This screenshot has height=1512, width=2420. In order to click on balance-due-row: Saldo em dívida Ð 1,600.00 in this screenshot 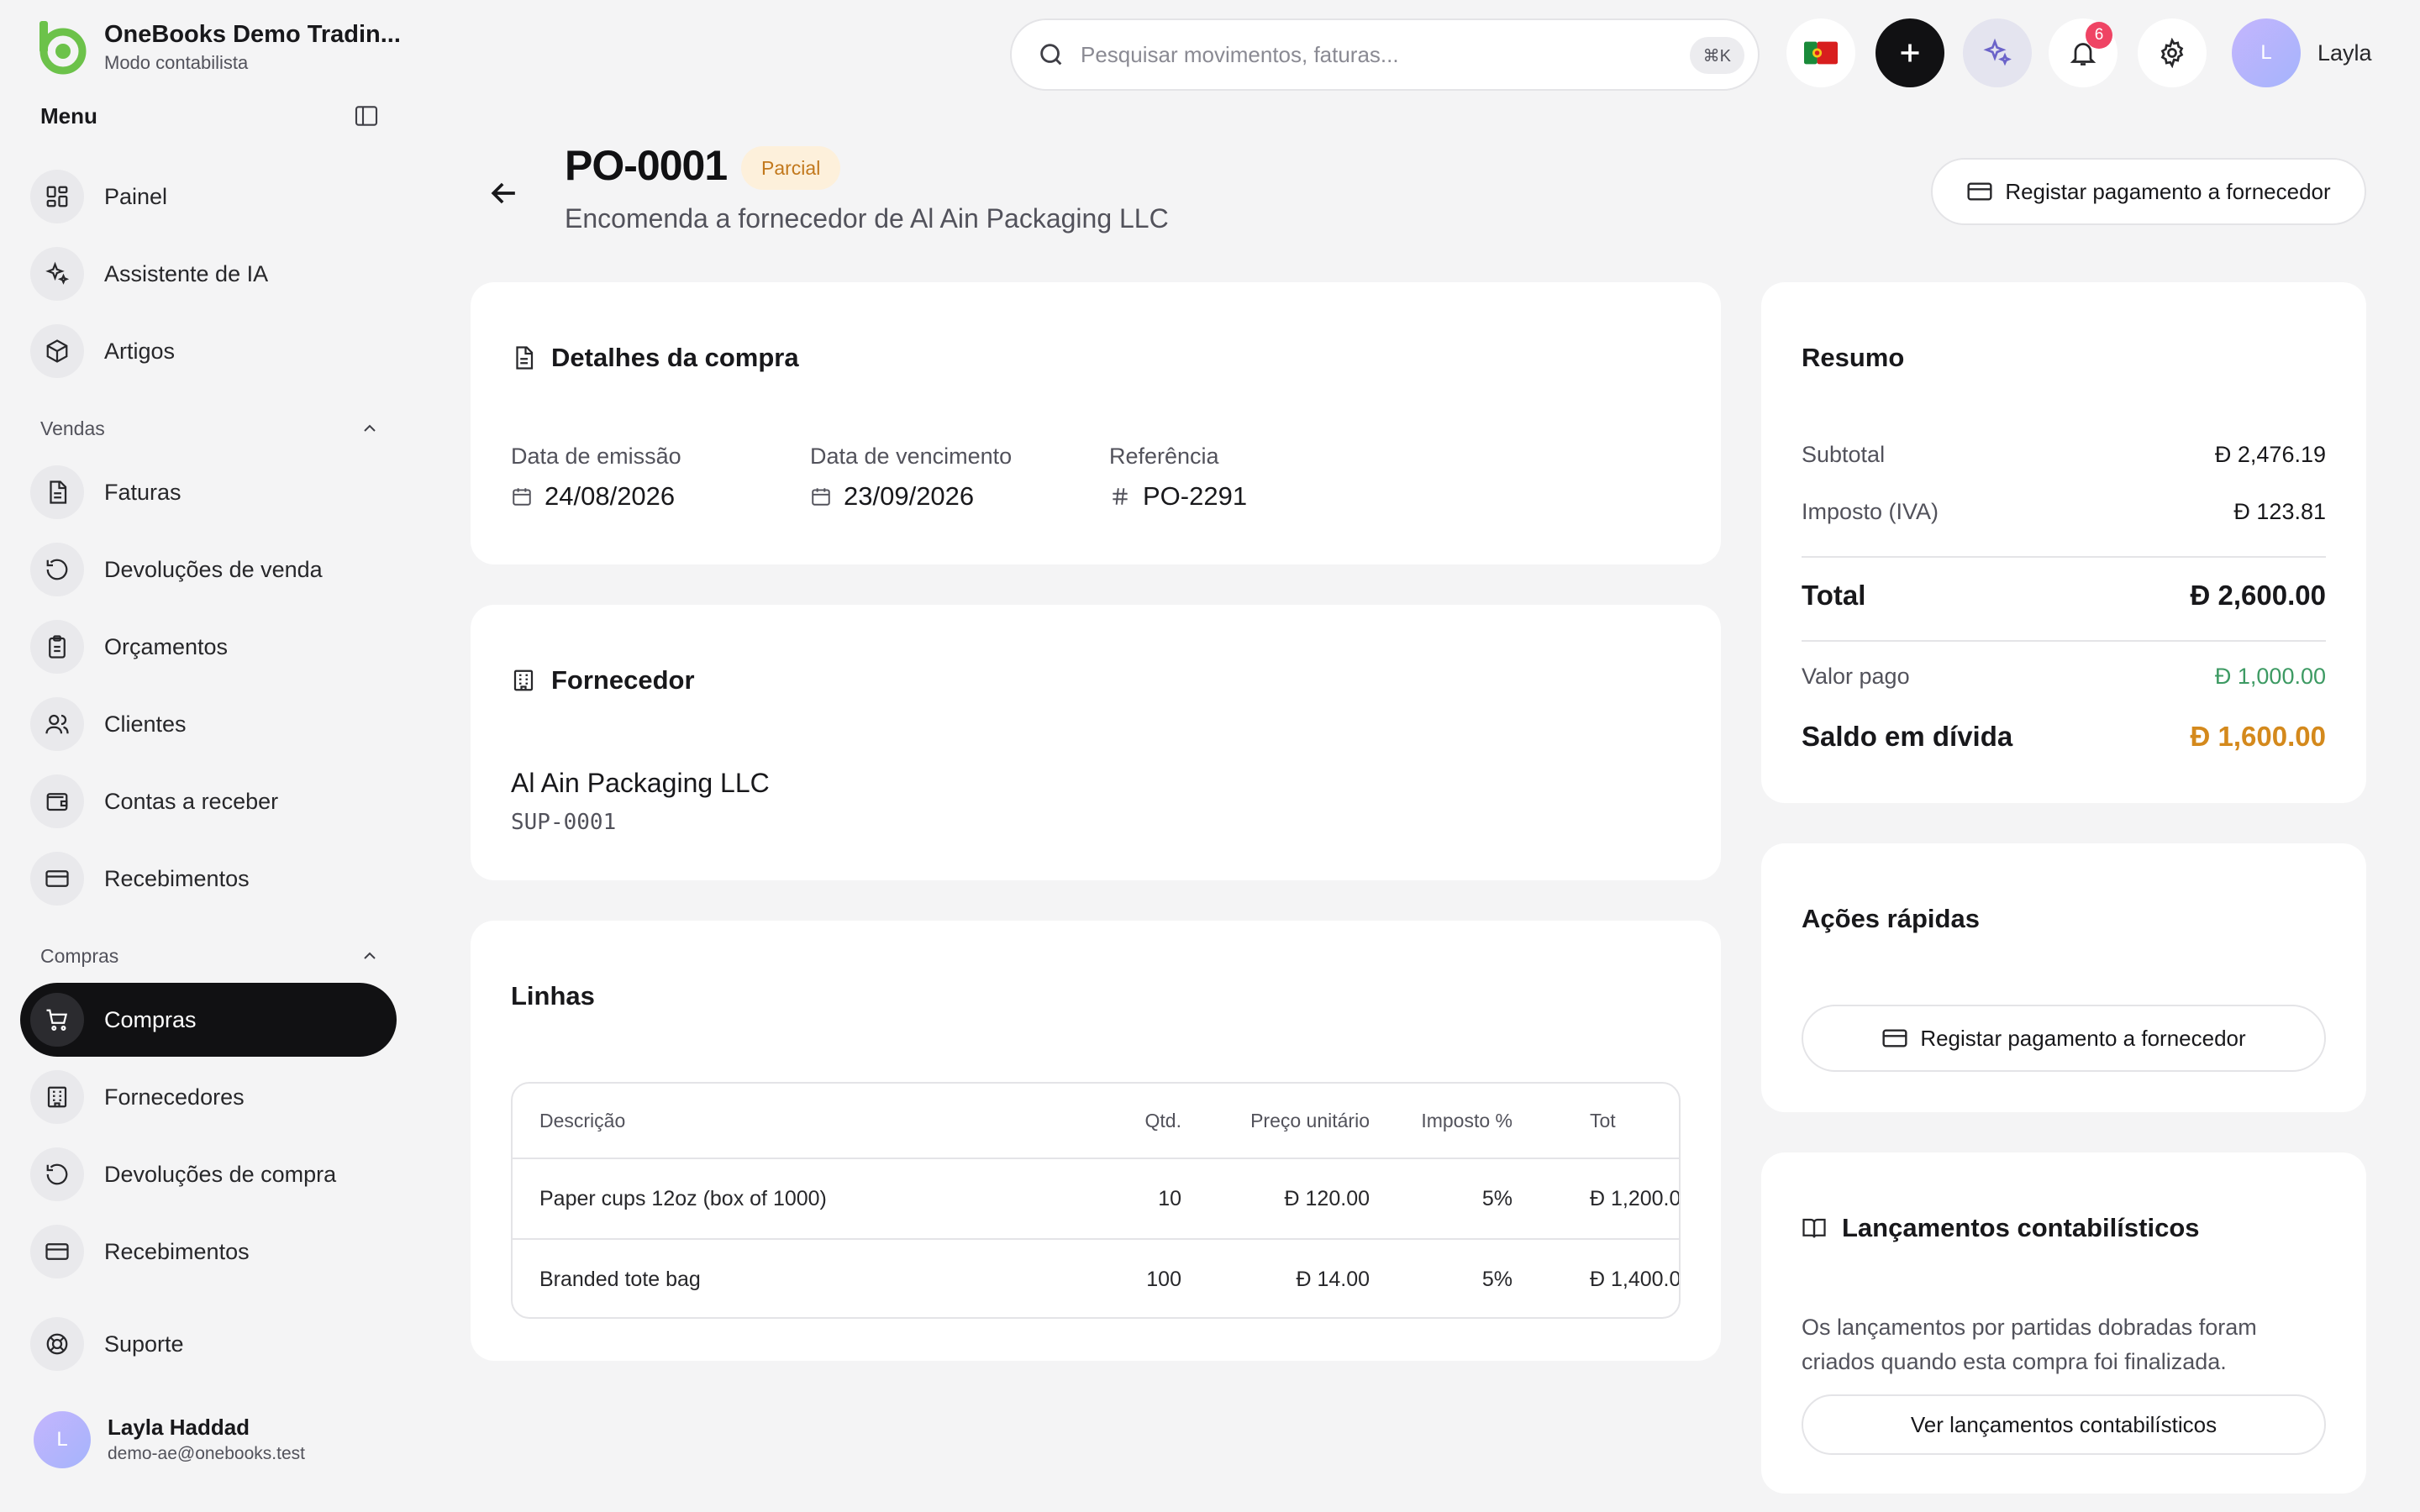, I will do `click(2064, 737)`.